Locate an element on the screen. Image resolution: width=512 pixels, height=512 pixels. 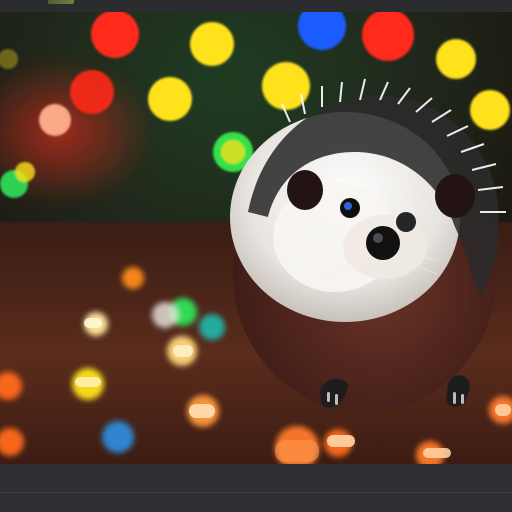
top-toolbar is located at coordinates (256, 6).